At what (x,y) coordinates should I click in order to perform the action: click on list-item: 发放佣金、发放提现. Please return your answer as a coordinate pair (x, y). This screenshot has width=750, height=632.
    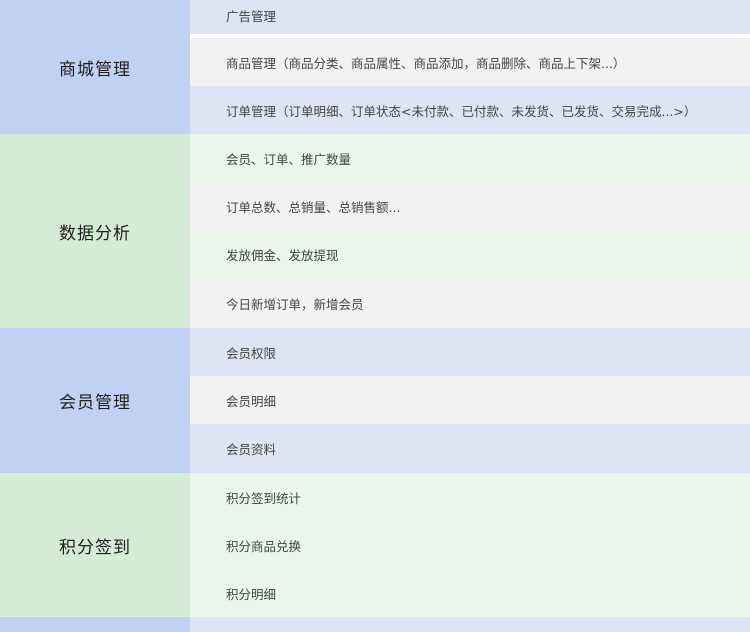
    Looking at the image, I should click on (470, 254).